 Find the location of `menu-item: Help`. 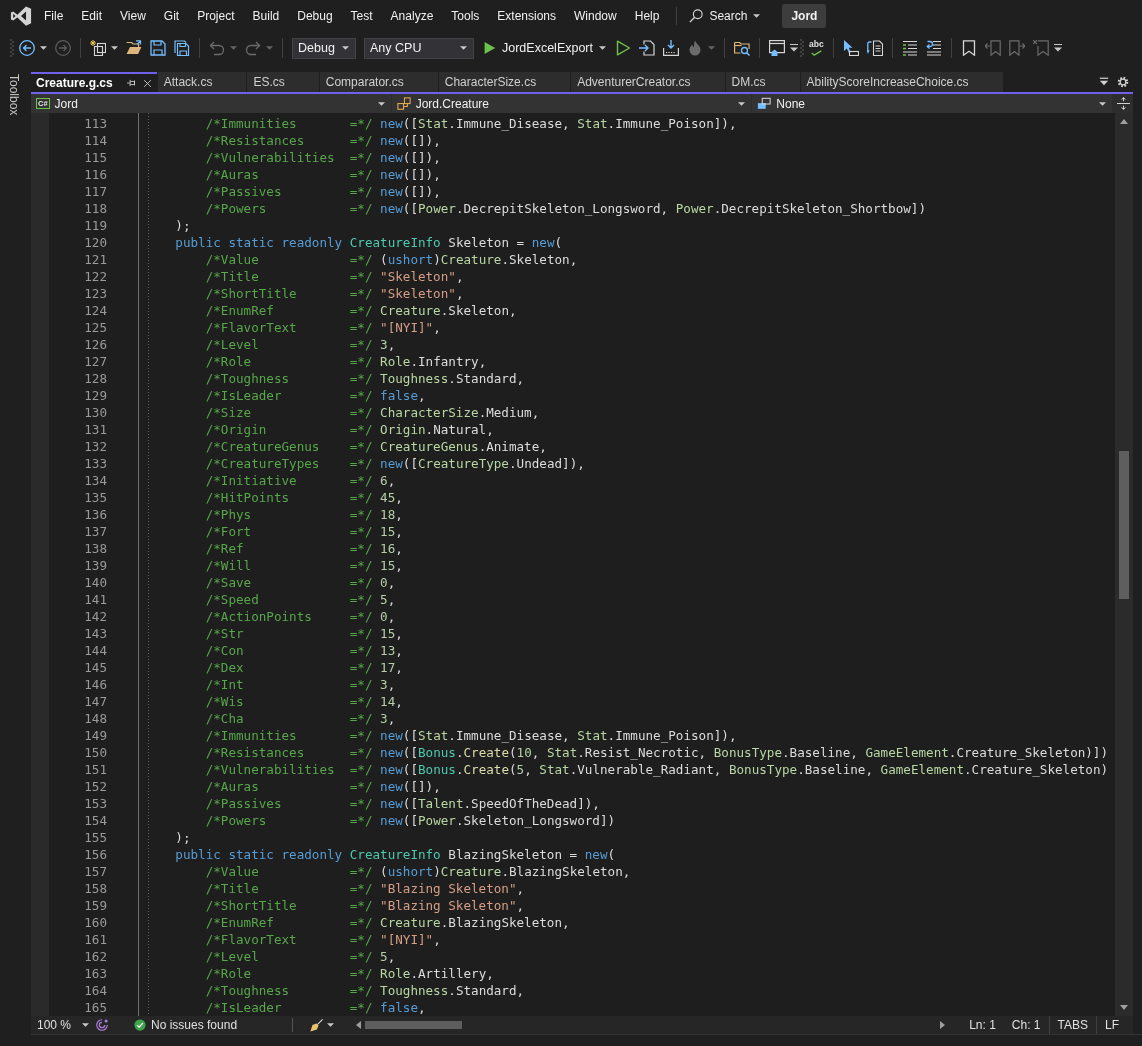

menu-item: Help is located at coordinates (647, 16).